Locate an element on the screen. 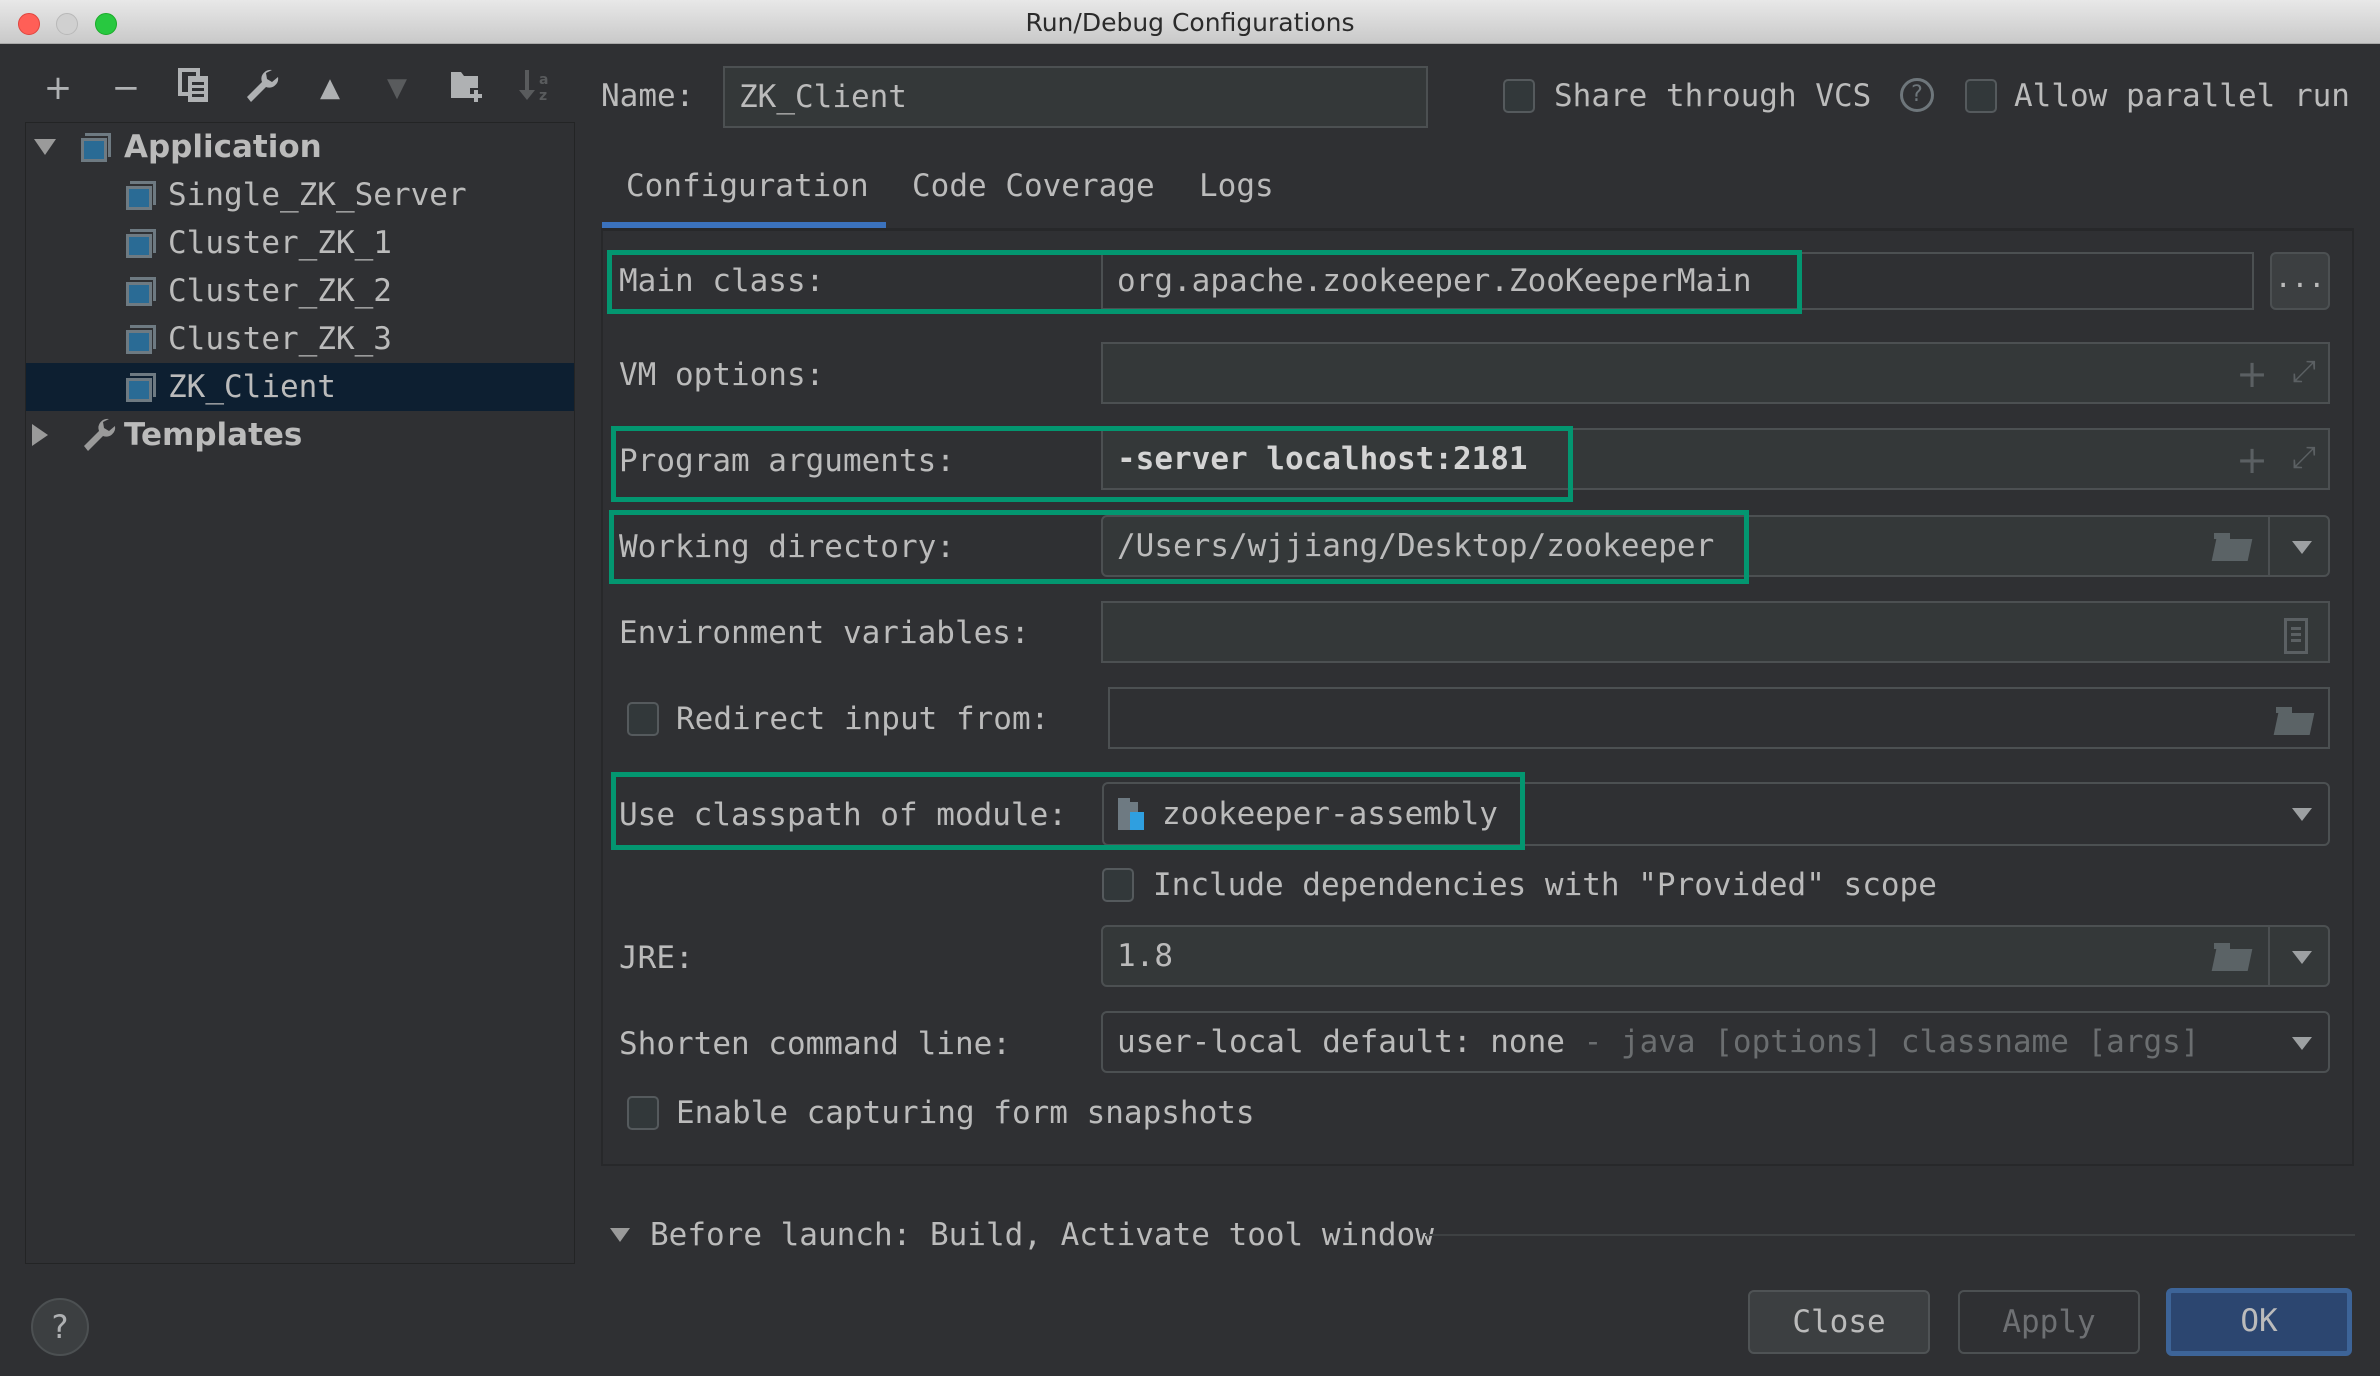 Image resolution: width=2380 pixels, height=1376 pixels. name-value: ZK_Client is located at coordinates (823, 97).